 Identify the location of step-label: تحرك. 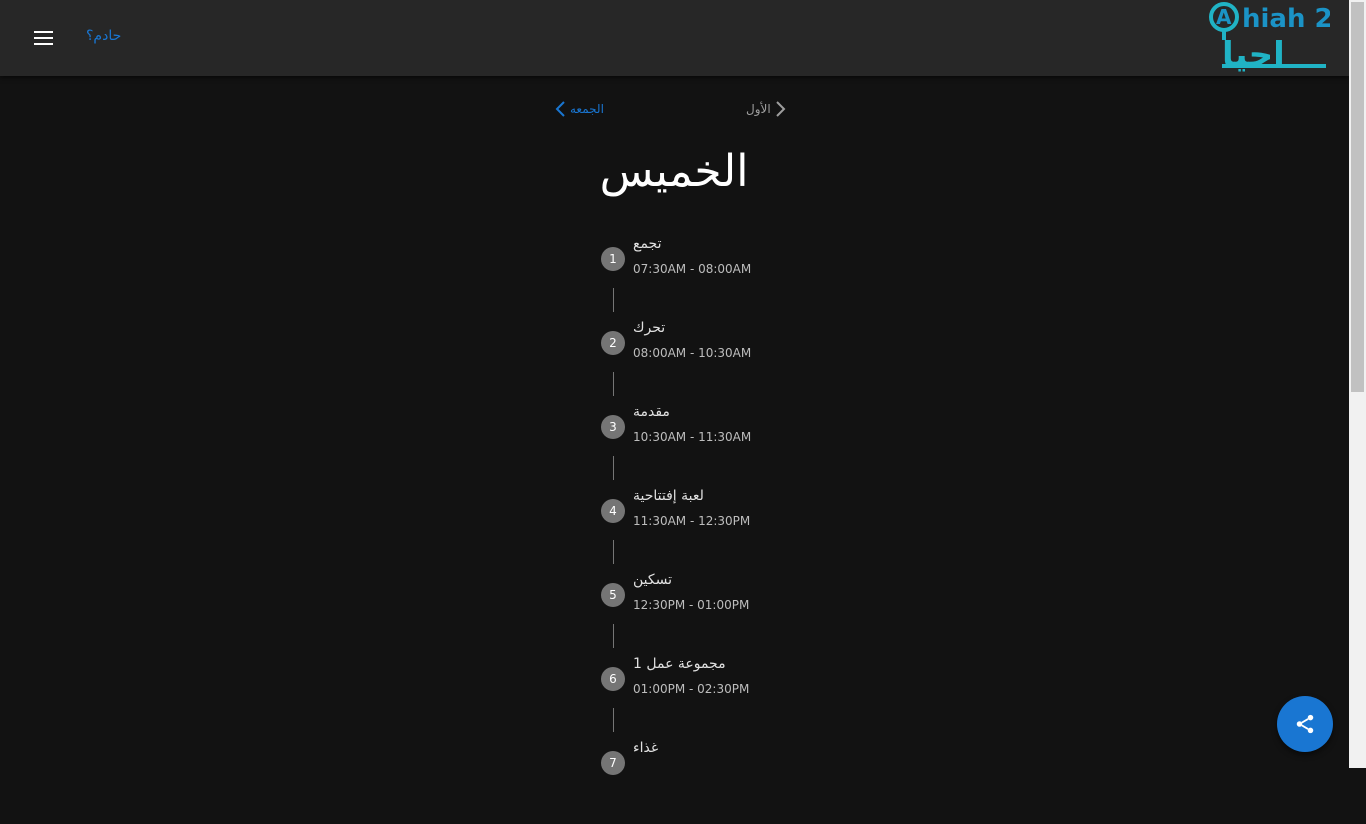
(649, 328).